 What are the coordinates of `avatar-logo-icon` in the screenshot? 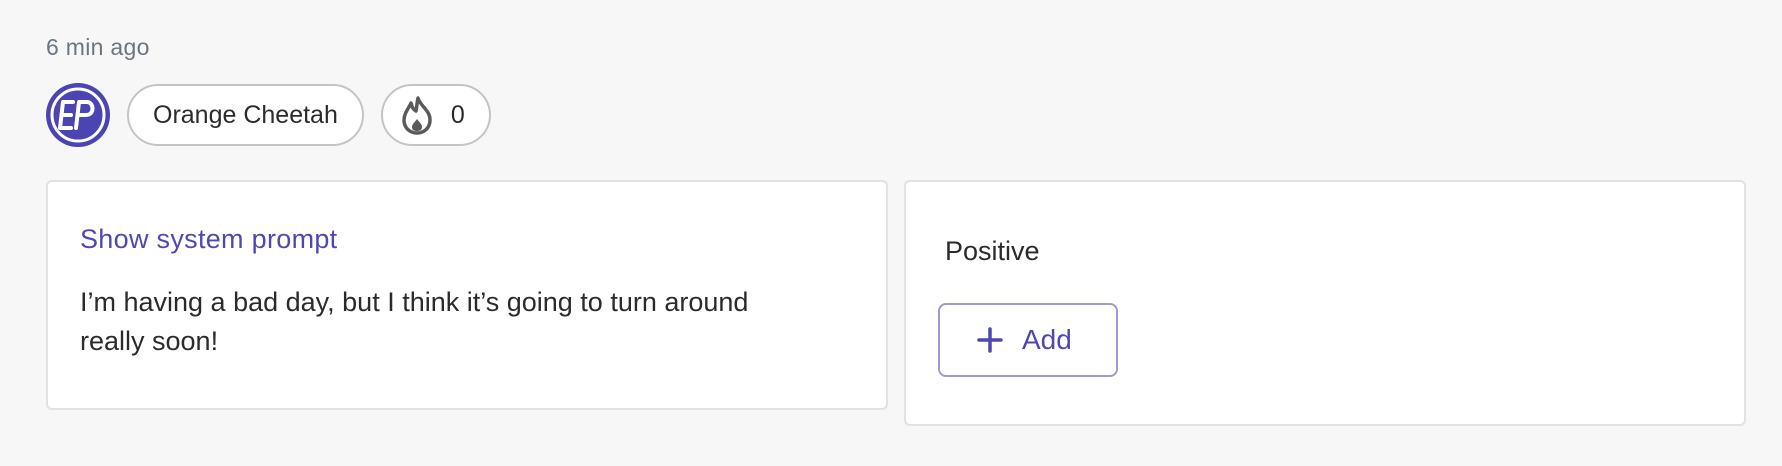 It's located at (78, 115).